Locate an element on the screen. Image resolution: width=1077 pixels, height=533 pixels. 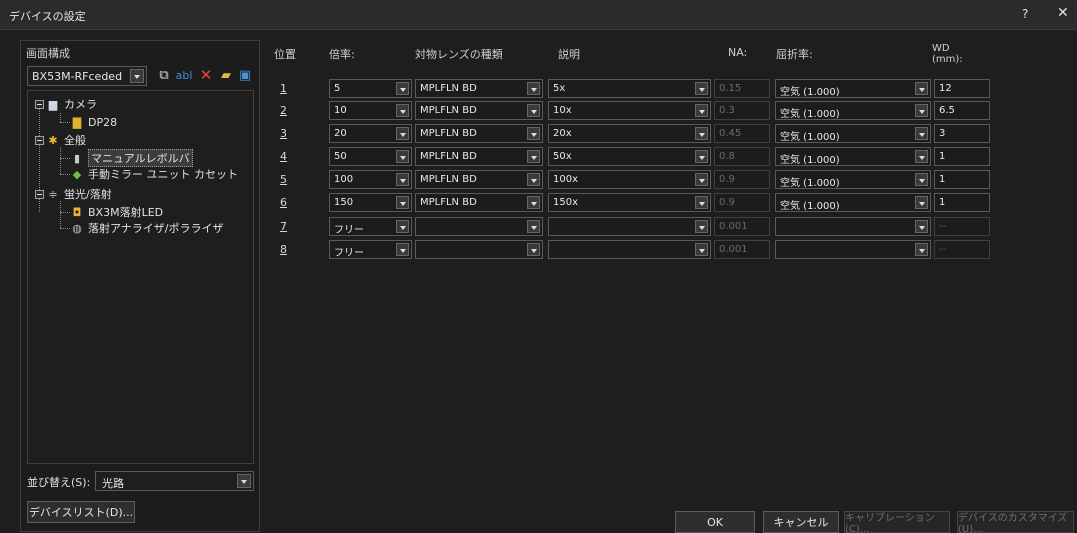
close-icon: ✕ is located at coordinates (1063, 13).